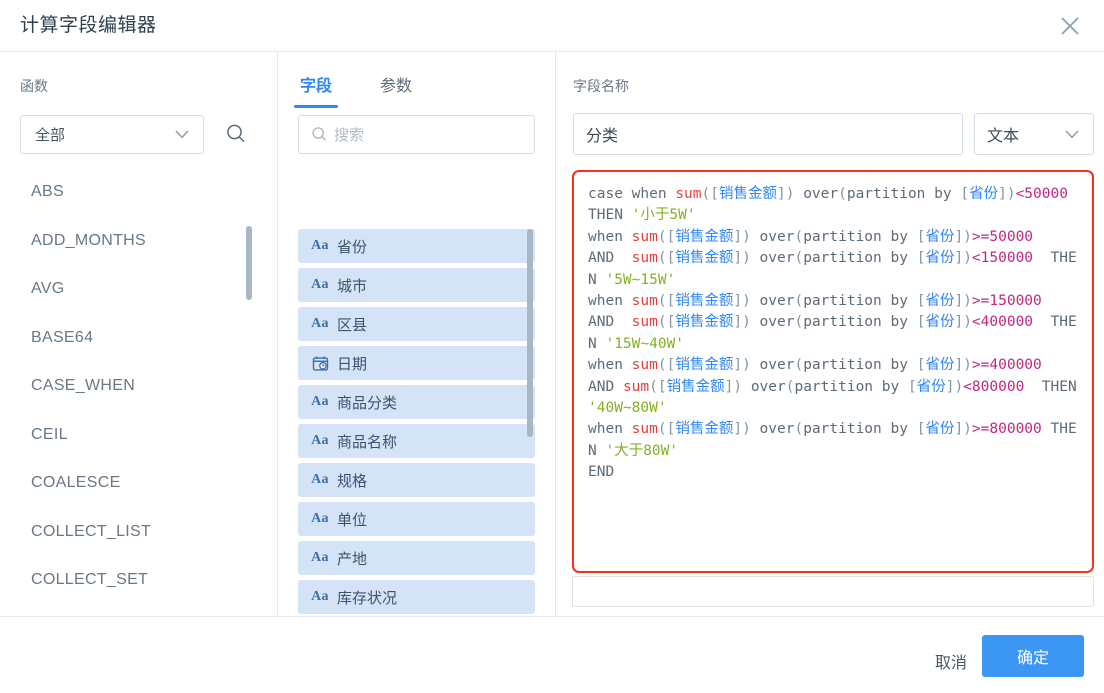 This screenshot has height=693, width=1104. I want to click on field-list-item: Aa 规格, so click(416, 480).